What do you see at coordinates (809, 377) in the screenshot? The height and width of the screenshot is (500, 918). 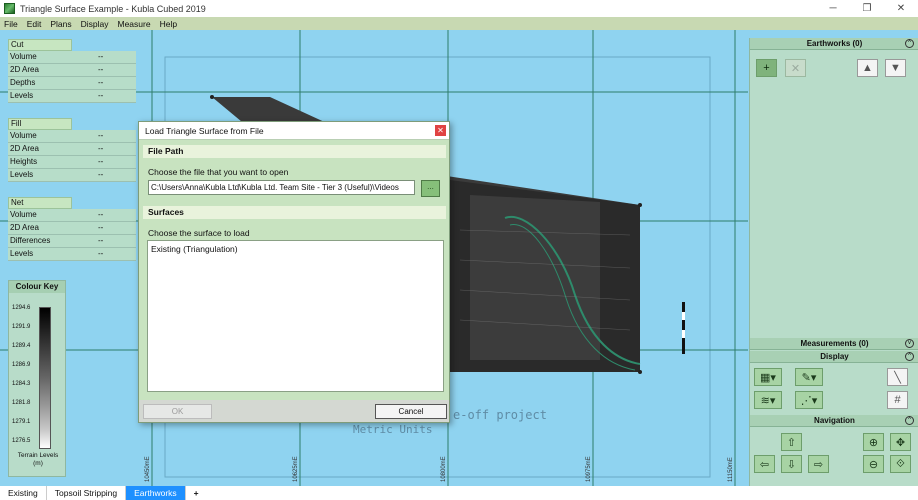 I see `edit-dropdown-icon: ✎▾` at bounding box center [809, 377].